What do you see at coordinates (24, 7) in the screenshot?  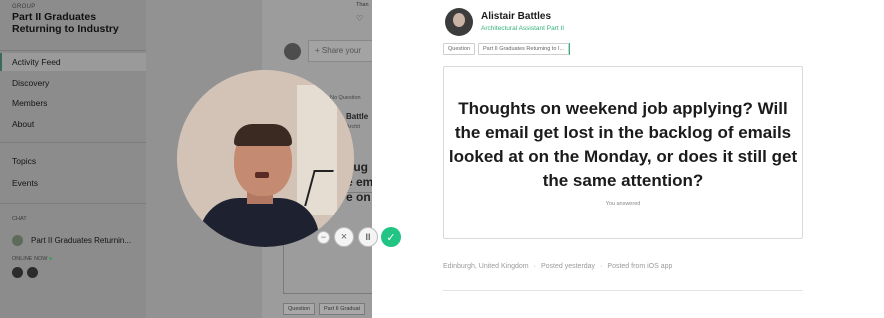 I see `group-label: GROUP` at bounding box center [24, 7].